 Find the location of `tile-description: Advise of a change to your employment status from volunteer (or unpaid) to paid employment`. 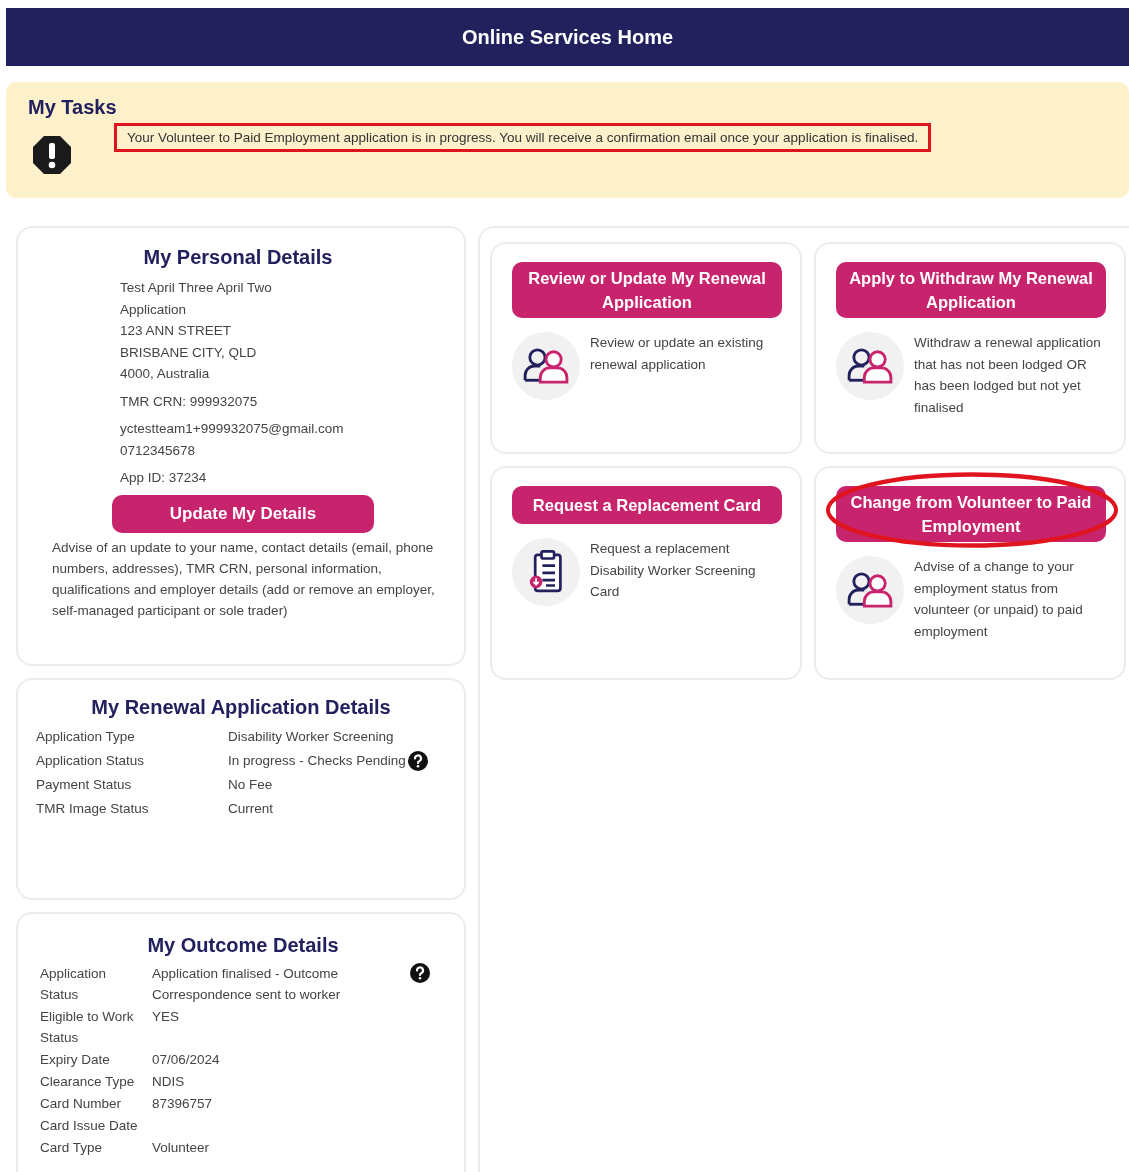

tile-description: Advise of a change to your employment status from volunteer (or unpaid) to paid employment is located at coordinates (999, 599).